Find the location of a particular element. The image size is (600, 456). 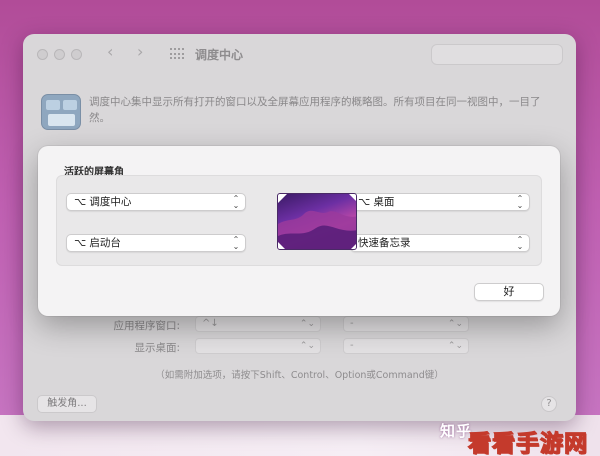

row-label-show-desktop: 显示桌面: is located at coordinates (157, 348).